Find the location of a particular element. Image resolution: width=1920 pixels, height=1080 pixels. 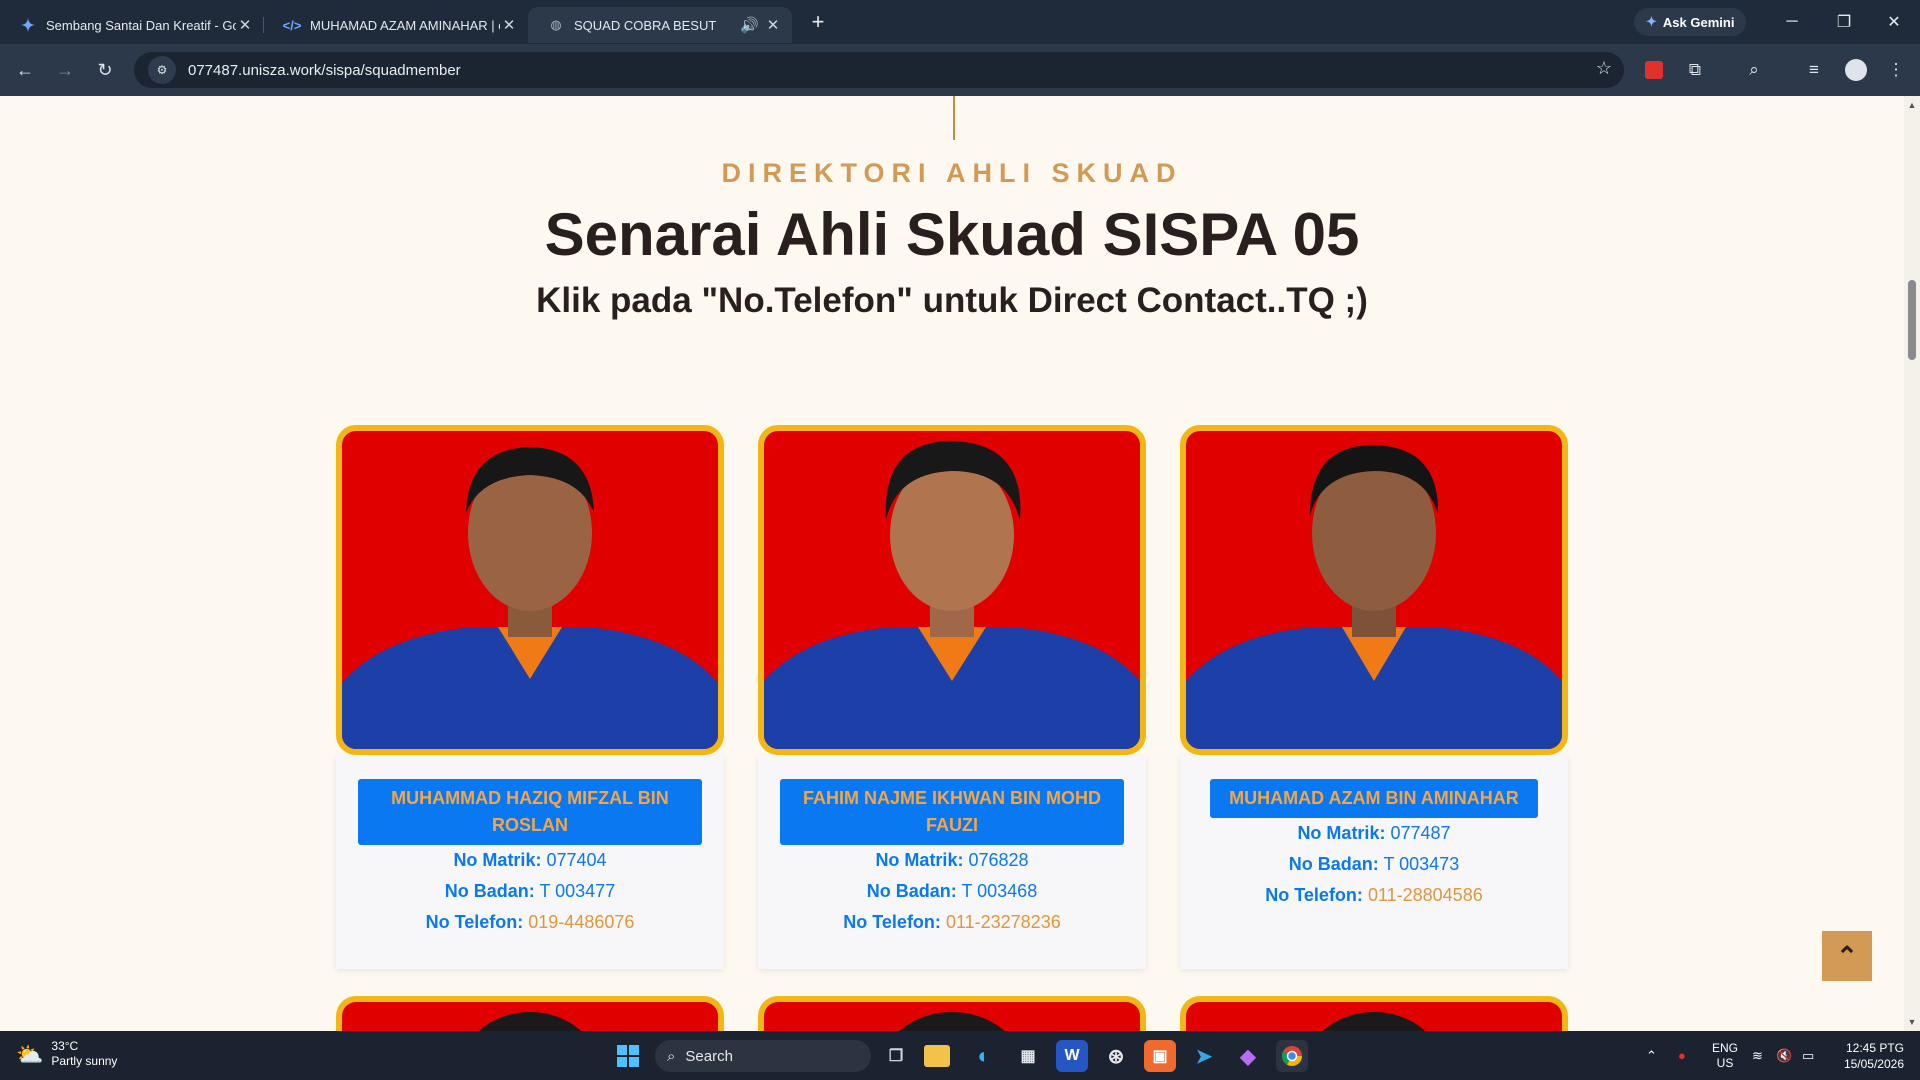

badan-line: No Badan: T 003468 is located at coordinates (952, 891).